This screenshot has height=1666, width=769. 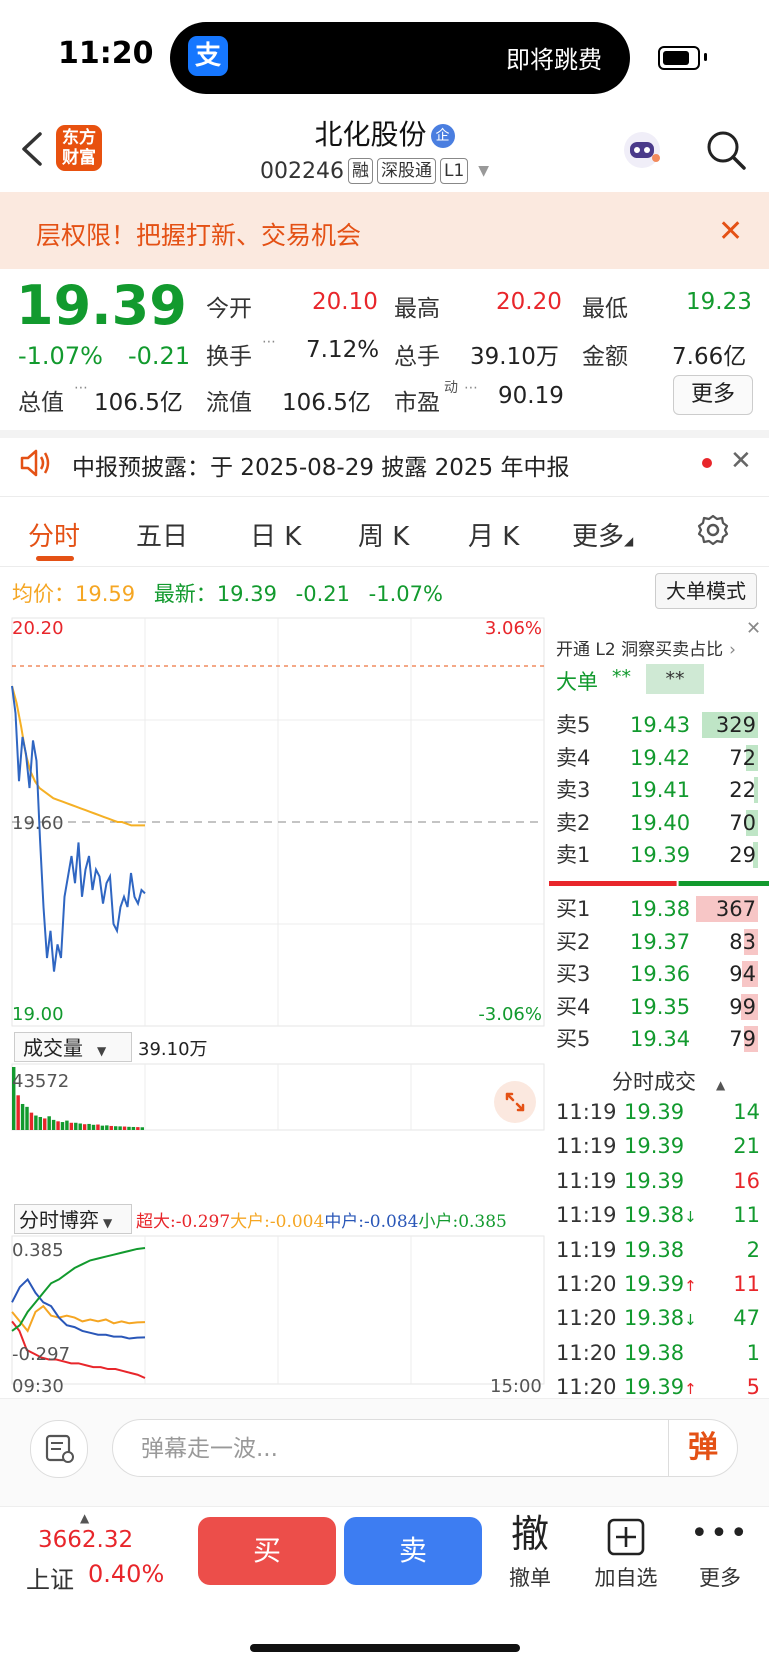 What do you see at coordinates (50, 1577) in the screenshot?
I see `index-name: 上证` at bounding box center [50, 1577].